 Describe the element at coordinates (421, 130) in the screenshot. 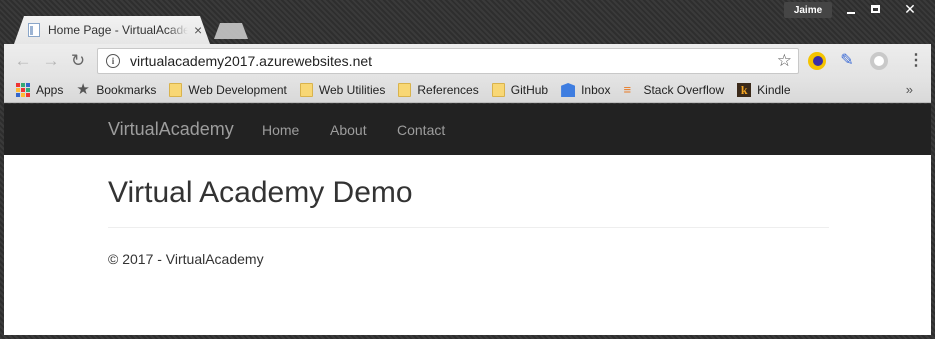

I see `nav-link-contact: Contact` at that location.